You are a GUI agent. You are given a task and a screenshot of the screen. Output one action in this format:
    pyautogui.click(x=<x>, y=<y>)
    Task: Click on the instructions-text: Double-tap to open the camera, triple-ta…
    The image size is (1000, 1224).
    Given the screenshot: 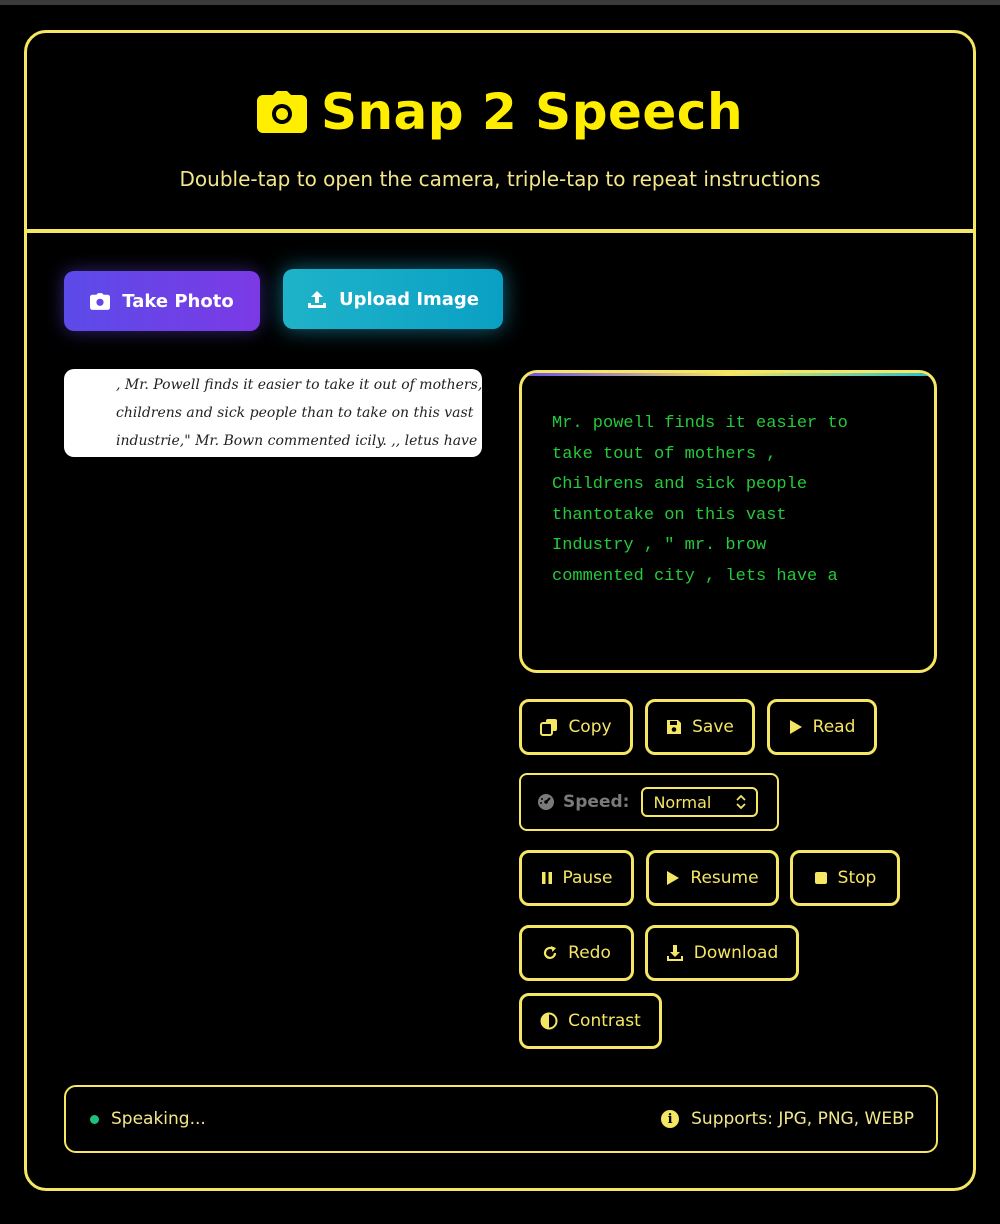 What is the action you would take?
    pyautogui.click(x=500, y=179)
    